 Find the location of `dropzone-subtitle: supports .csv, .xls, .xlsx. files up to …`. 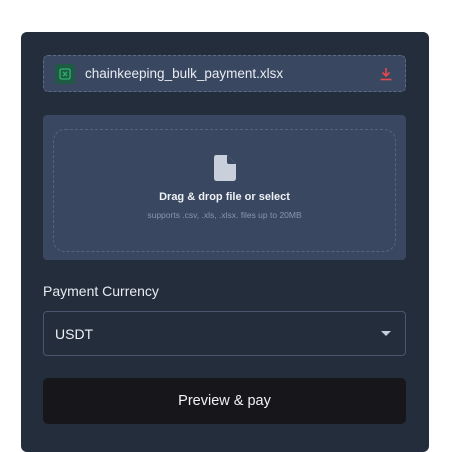

dropzone-subtitle: supports .csv, .xls, .xlsx. files up to … is located at coordinates (224, 215).